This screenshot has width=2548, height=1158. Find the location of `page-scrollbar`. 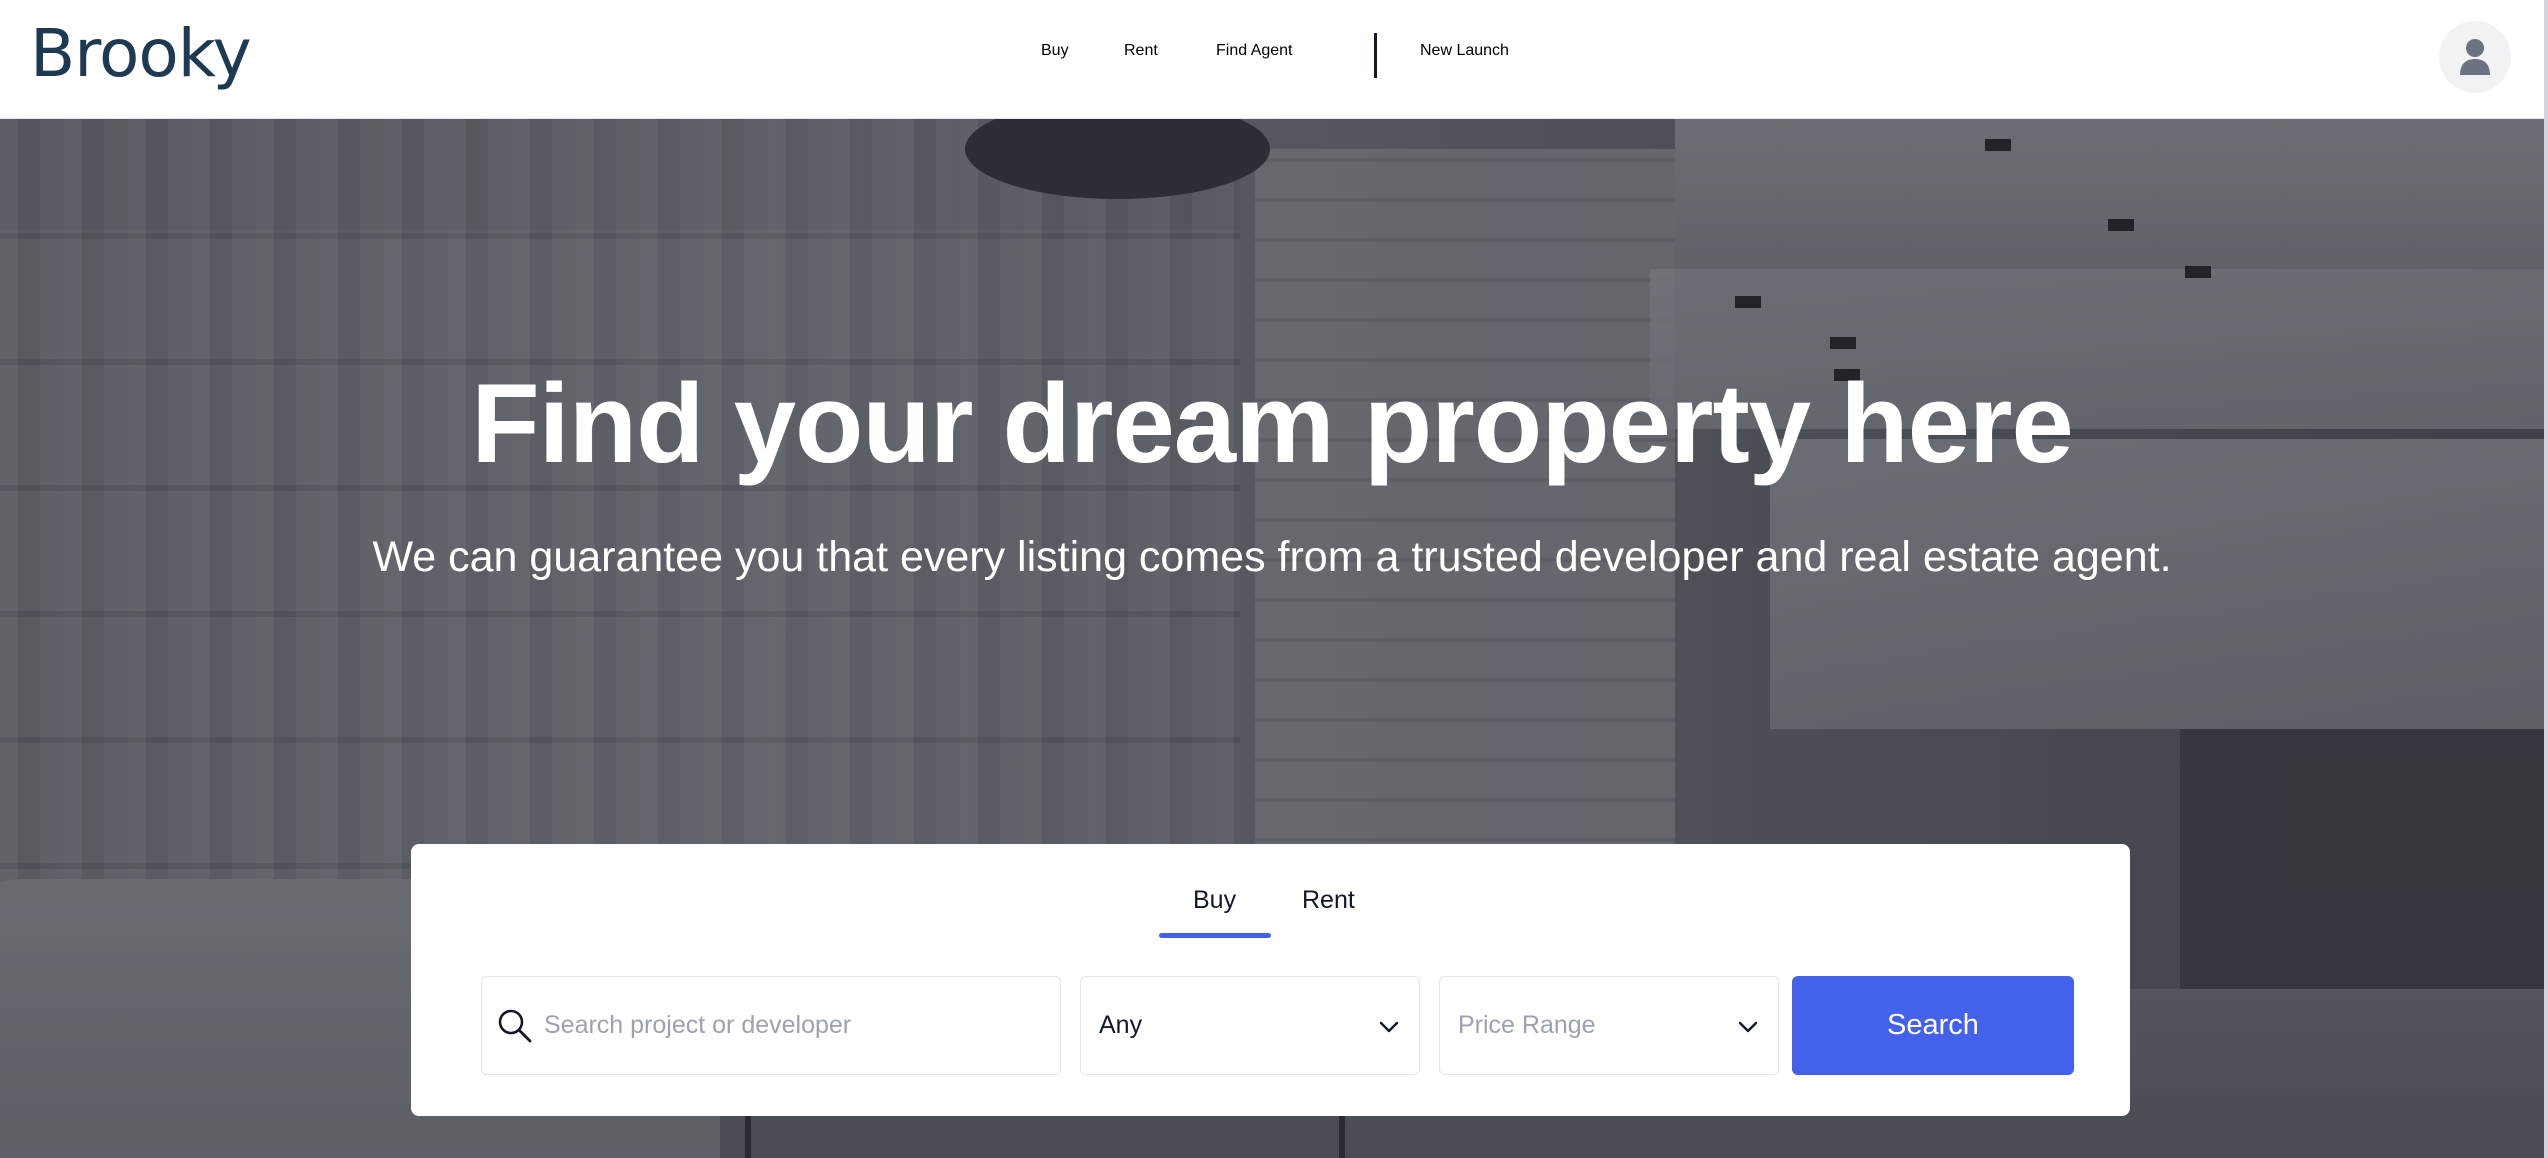

page-scrollbar is located at coordinates (2546, 579).